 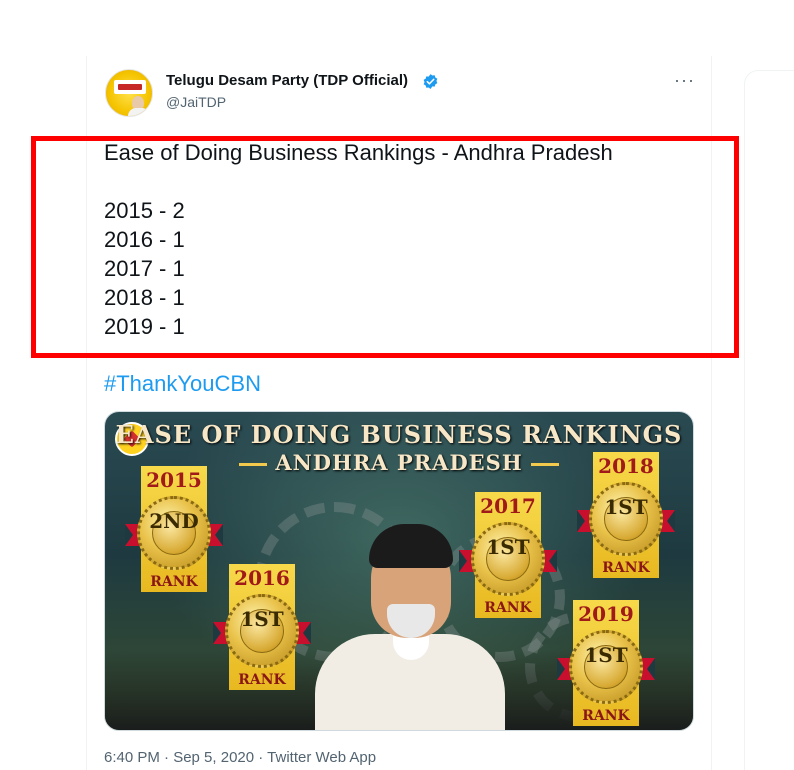 What do you see at coordinates (240, 757) in the screenshot?
I see `tweet-timestamp: 6:40 PM · Sep 5, 2020 · Twitter Web App` at bounding box center [240, 757].